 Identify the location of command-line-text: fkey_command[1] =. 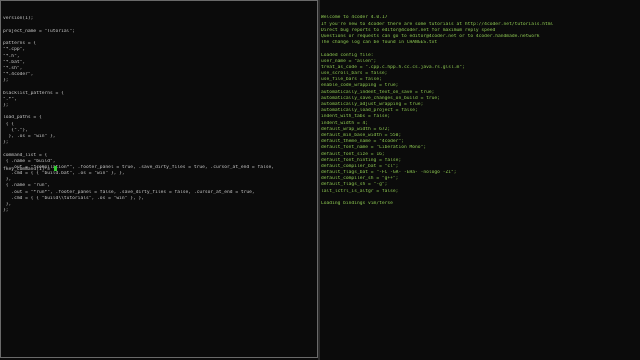
(28, 169).